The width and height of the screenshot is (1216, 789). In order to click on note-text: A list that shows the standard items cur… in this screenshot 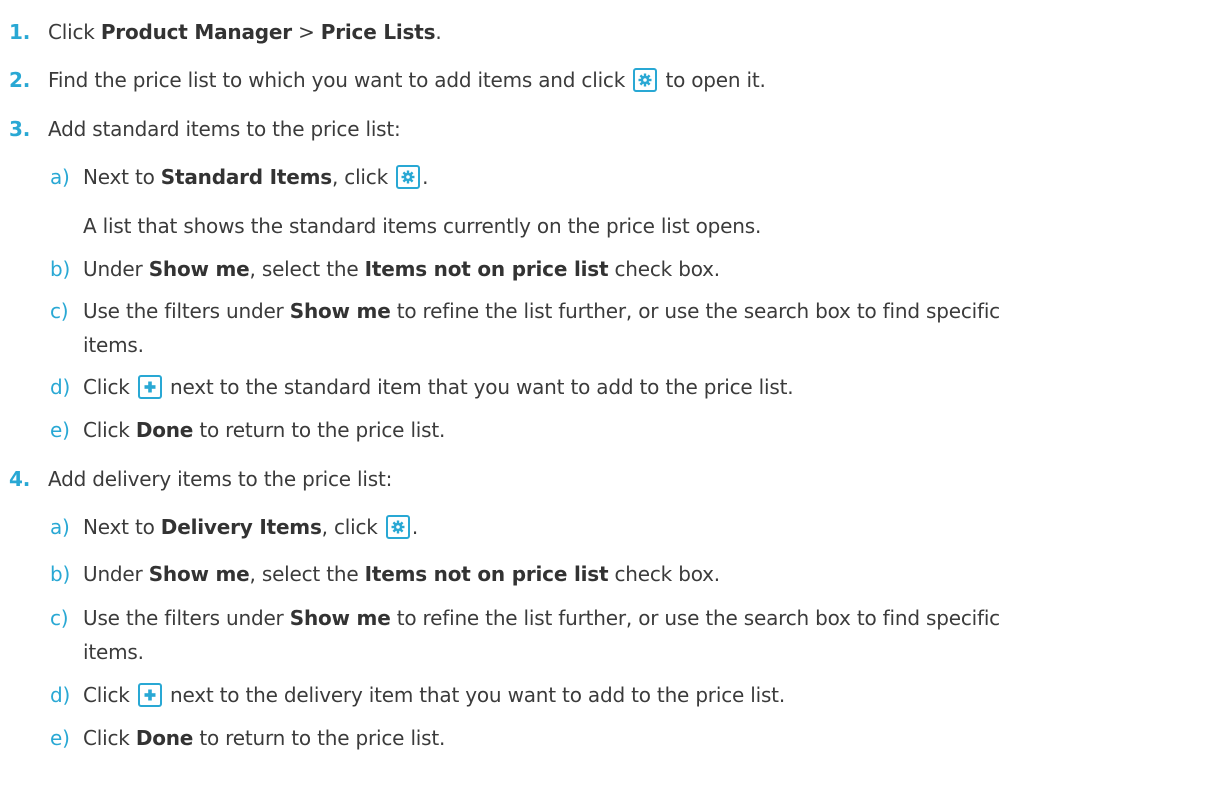, I will do `click(422, 226)`.